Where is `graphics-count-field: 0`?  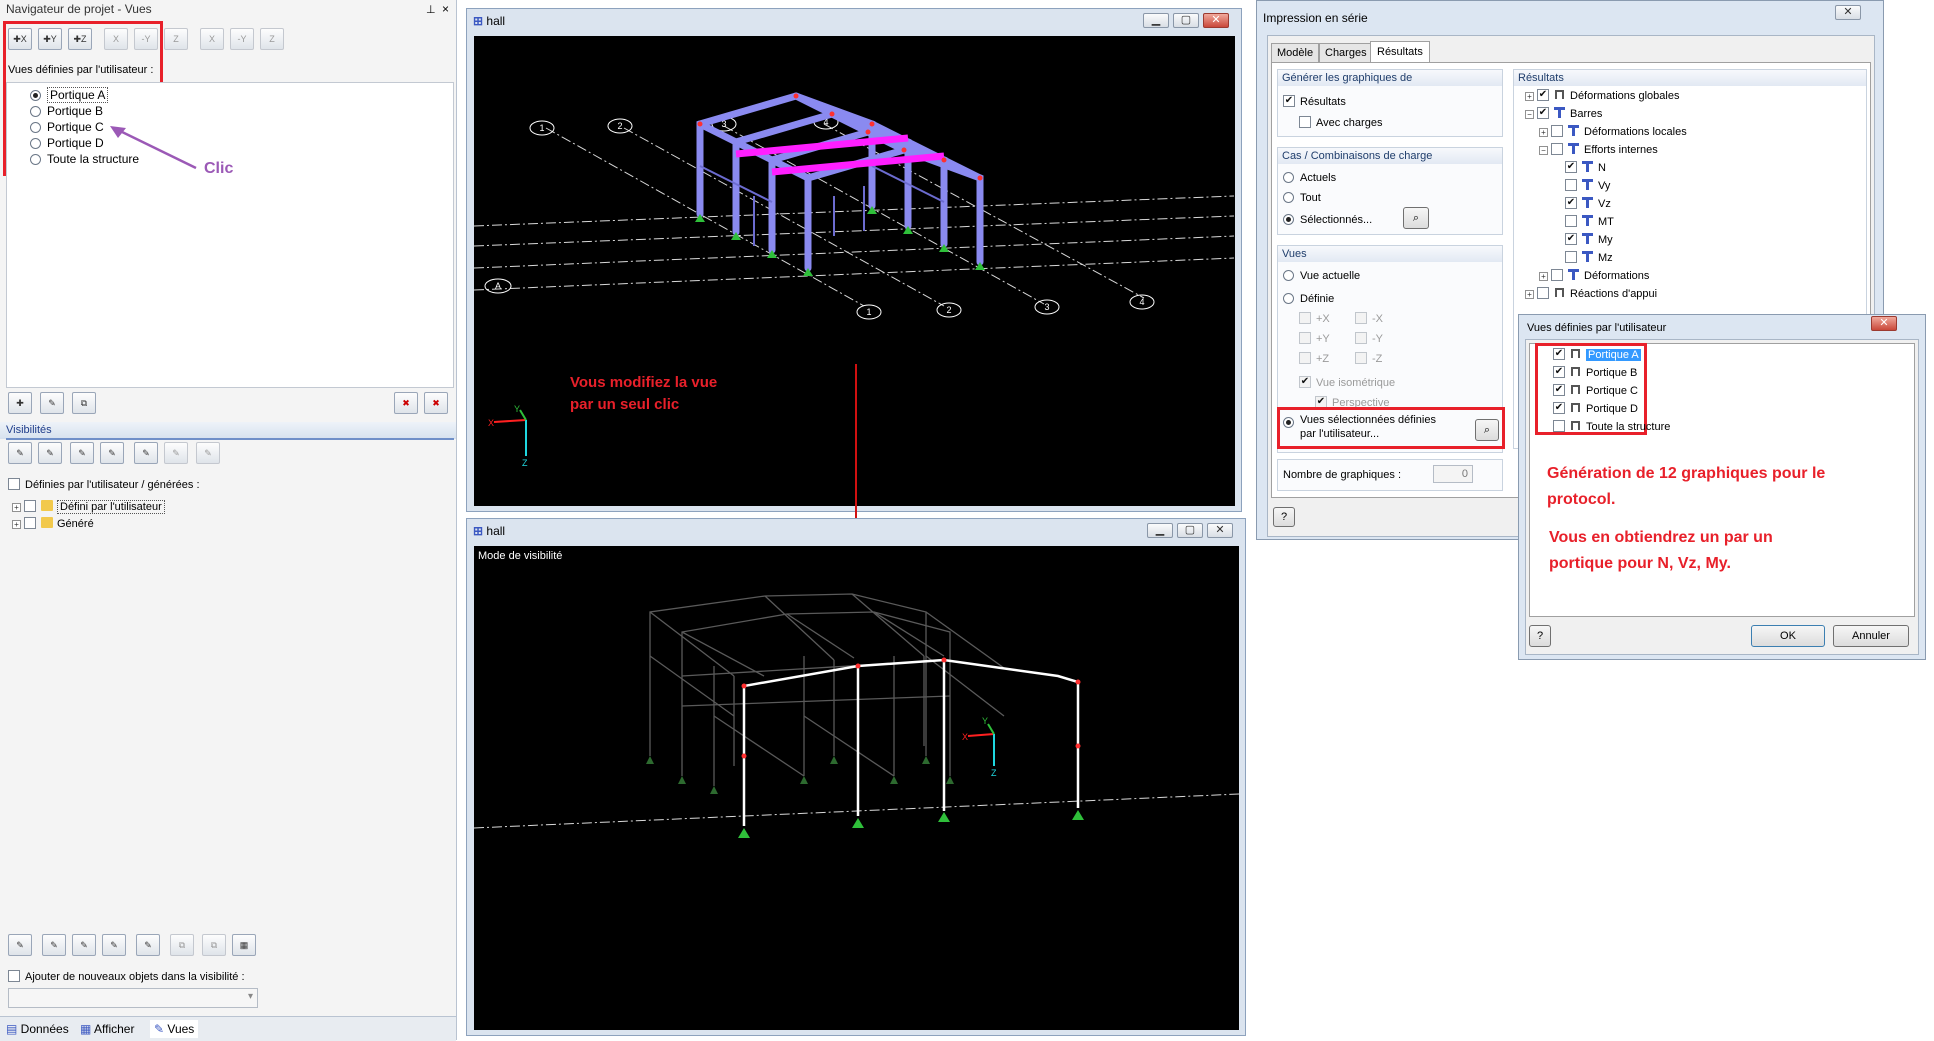
graphics-count-field: 0 is located at coordinates (1453, 474).